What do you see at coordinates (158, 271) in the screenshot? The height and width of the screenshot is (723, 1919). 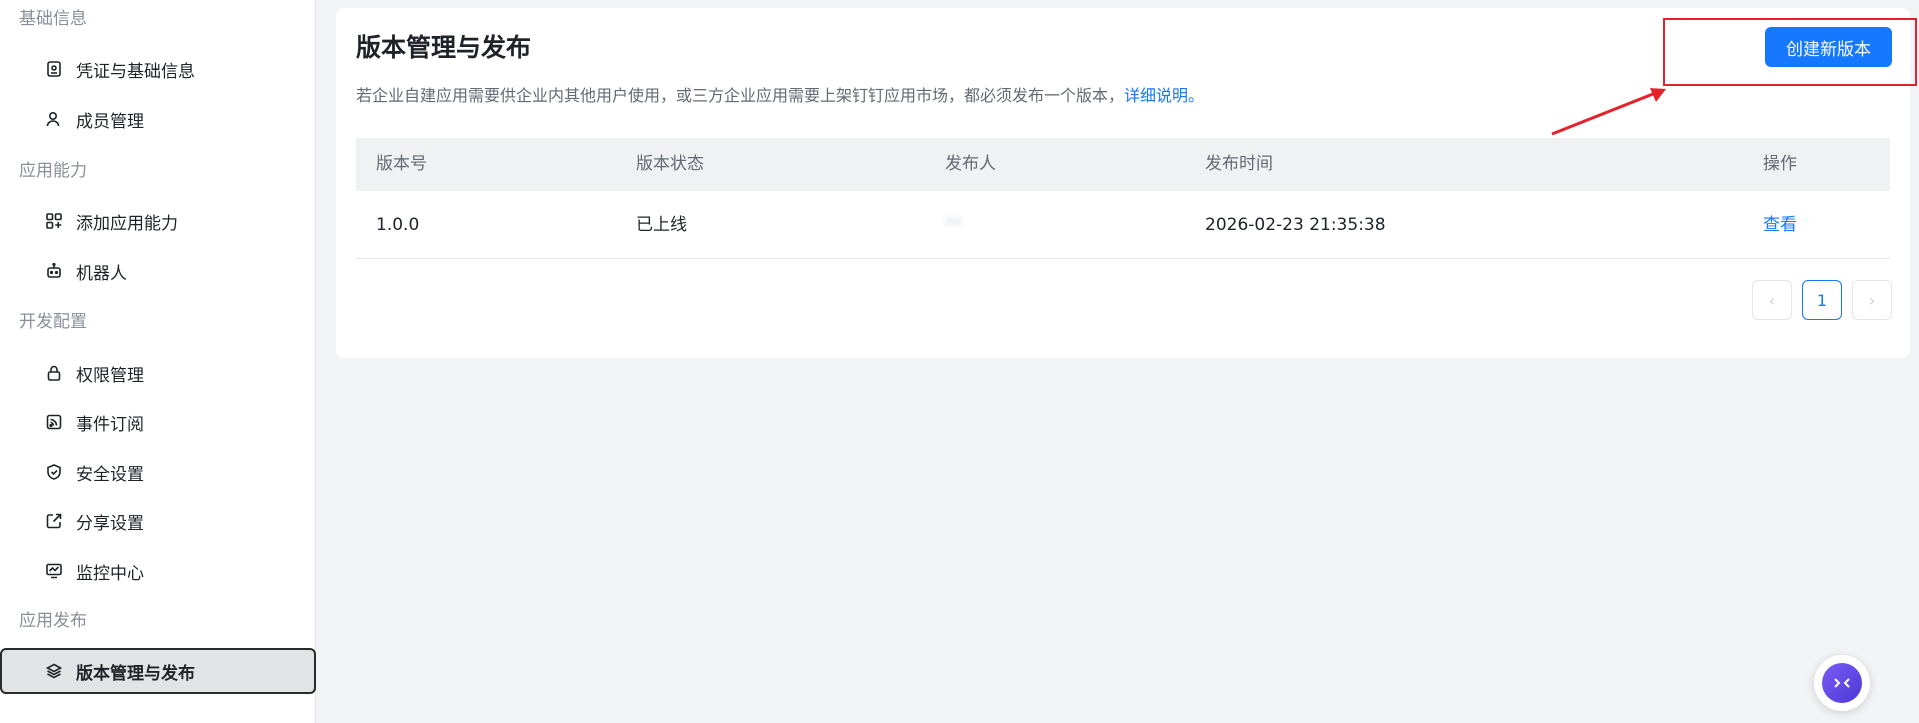 I see `sidebar-item-robot: 机器人` at bounding box center [158, 271].